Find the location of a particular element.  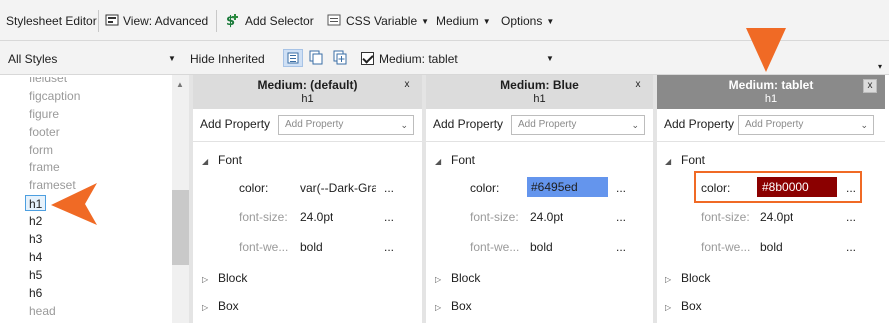

callout-arrow-left-icon is located at coordinates (74, 204).